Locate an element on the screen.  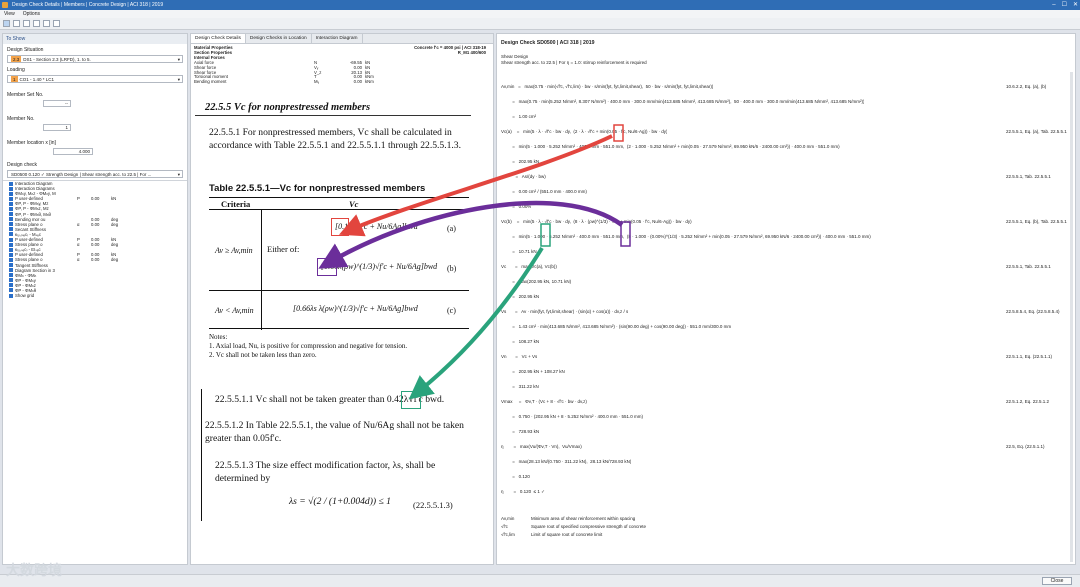
member-set-input: -- is located at coordinates (57, 103).